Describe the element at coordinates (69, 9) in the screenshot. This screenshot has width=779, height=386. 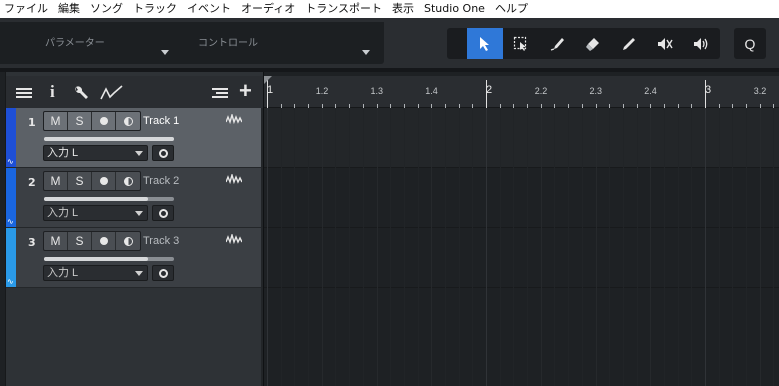
I see `menu-edit: 編集` at that location.